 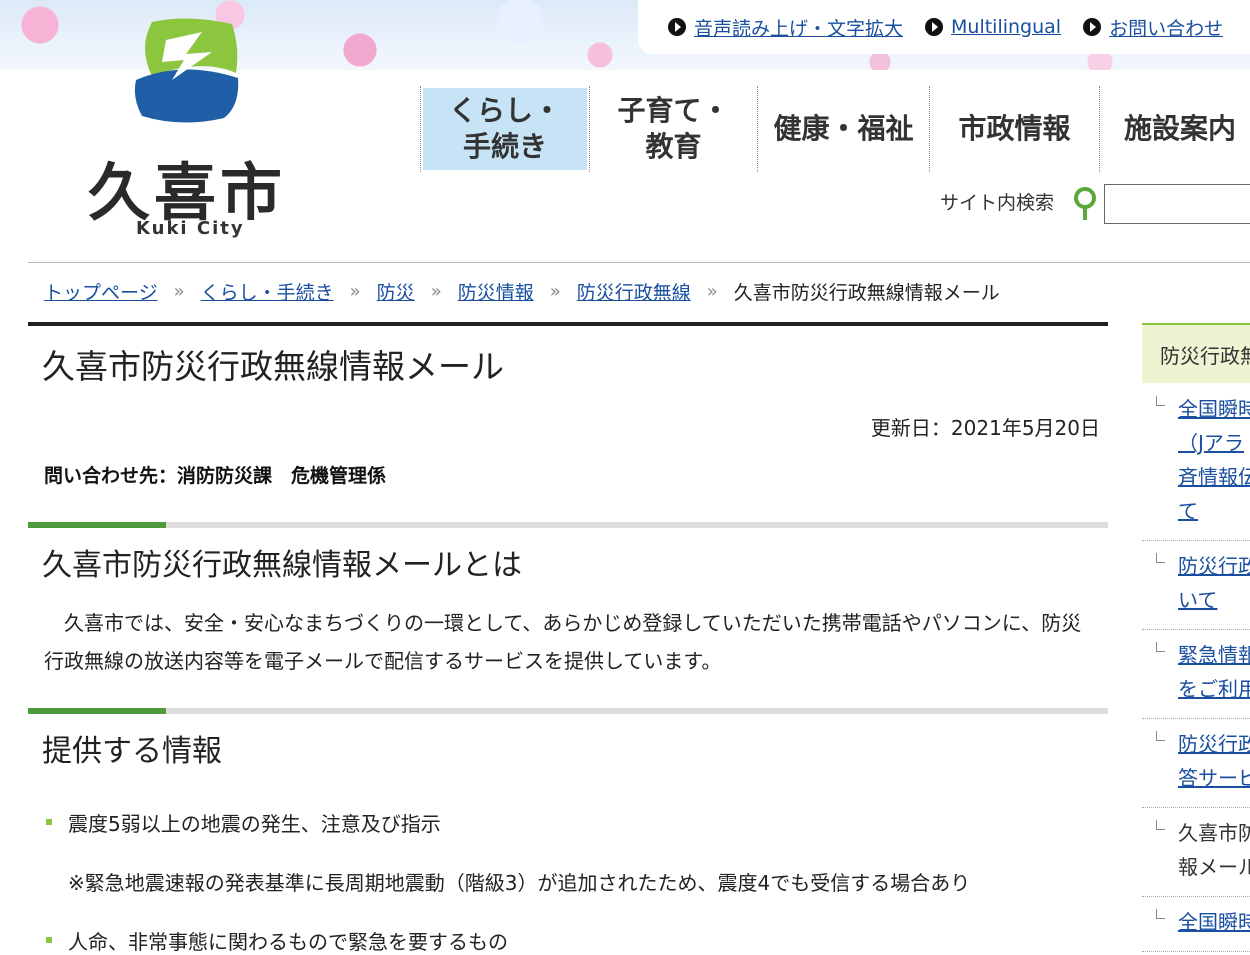 I want to click on site-logo: 久喜市 Kuki City, so click(x=195, y=130).